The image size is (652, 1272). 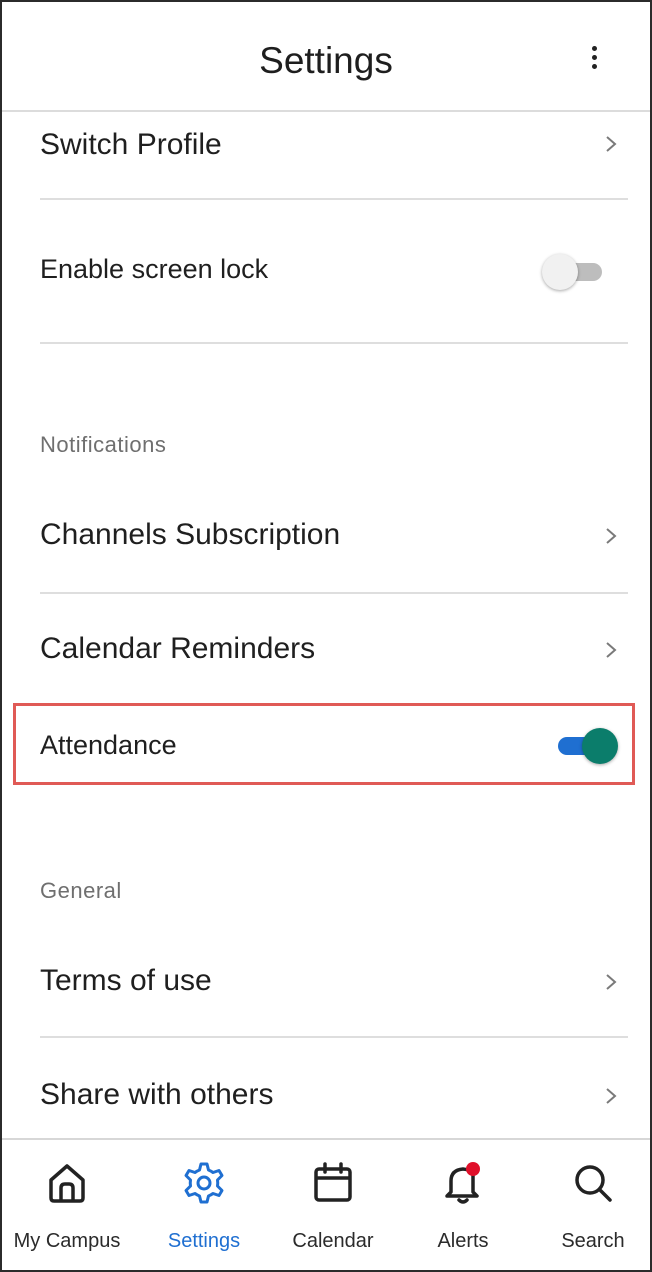 What do you see at coordinates (67, 1205) in the screenshot?
I see `nav-my-campus: My Campus` at bounding box center [67, 1205].